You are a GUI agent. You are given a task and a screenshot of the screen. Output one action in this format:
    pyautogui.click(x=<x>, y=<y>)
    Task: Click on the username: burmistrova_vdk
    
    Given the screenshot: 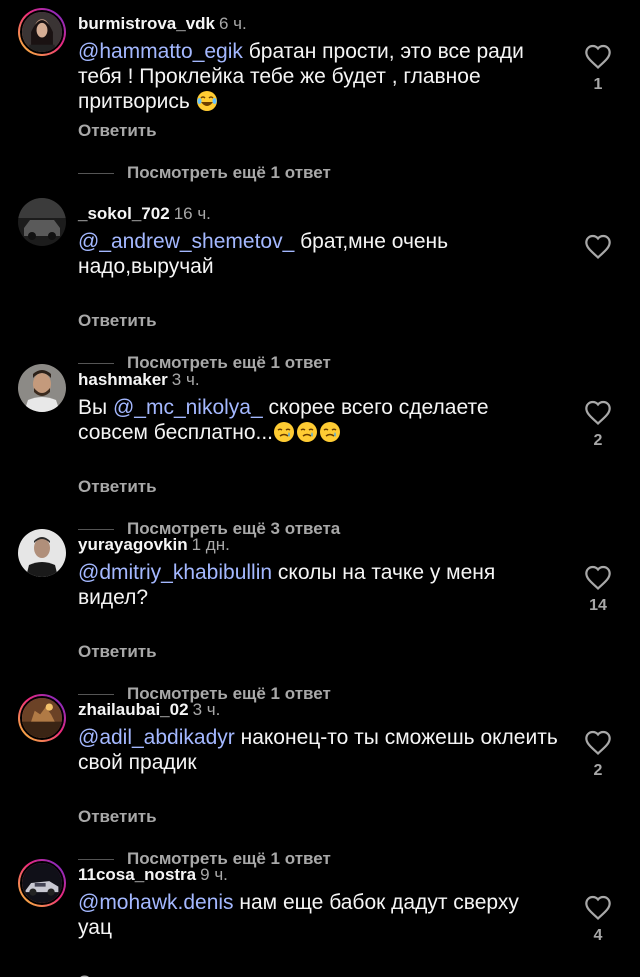 What is the action you would take?
    pyautogui.click(x=146, y=23)
    